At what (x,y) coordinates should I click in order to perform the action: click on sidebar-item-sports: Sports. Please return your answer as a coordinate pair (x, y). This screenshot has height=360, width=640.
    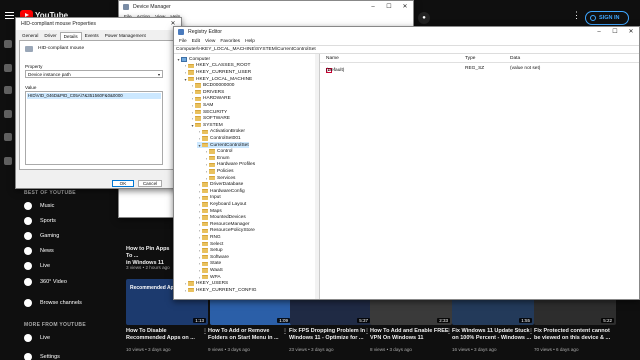
    Looking at the image, I should click on (40, 221).